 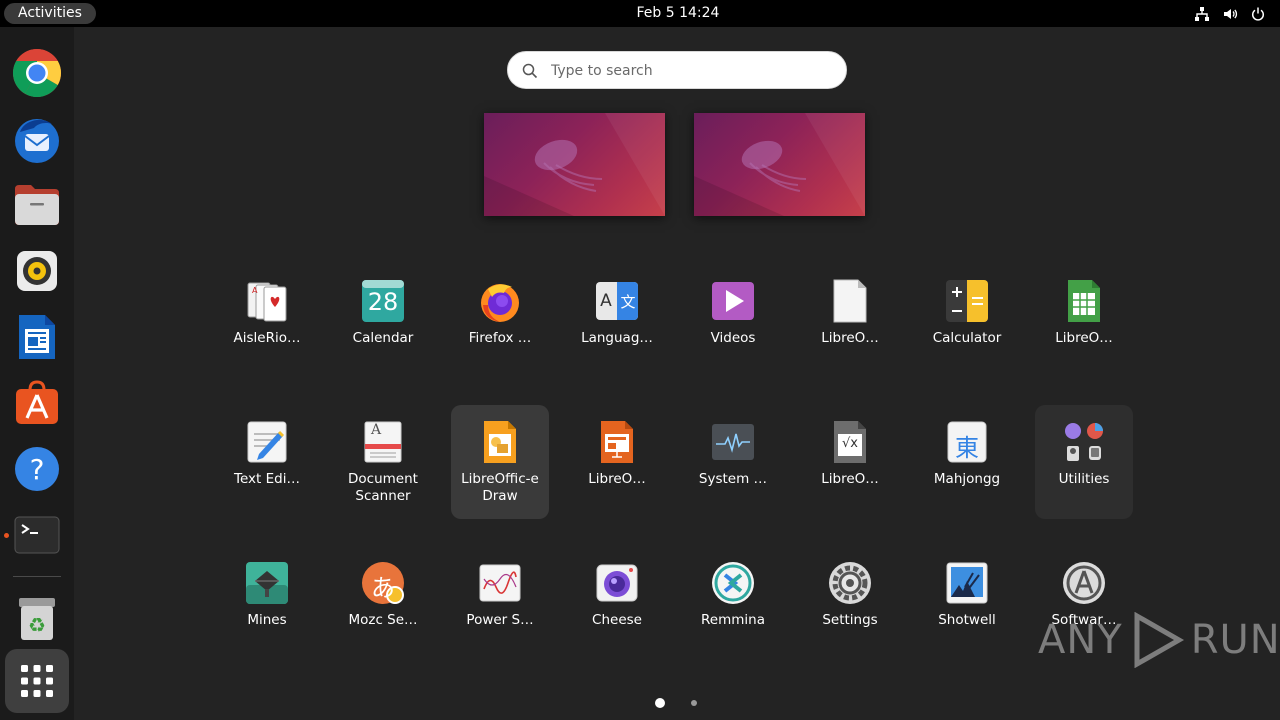 I want to click on app-calculator: Calculator, so click(x=967, y=321).